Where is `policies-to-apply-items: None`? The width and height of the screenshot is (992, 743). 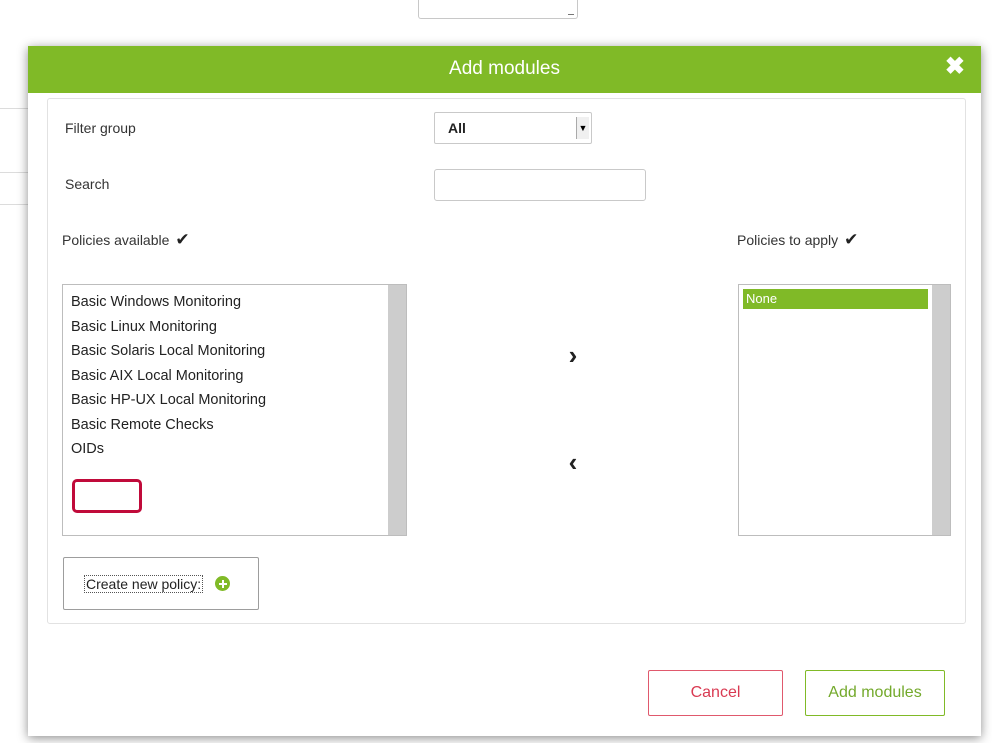
policies-to-apply-items: None is located at coordinates (835, 299).